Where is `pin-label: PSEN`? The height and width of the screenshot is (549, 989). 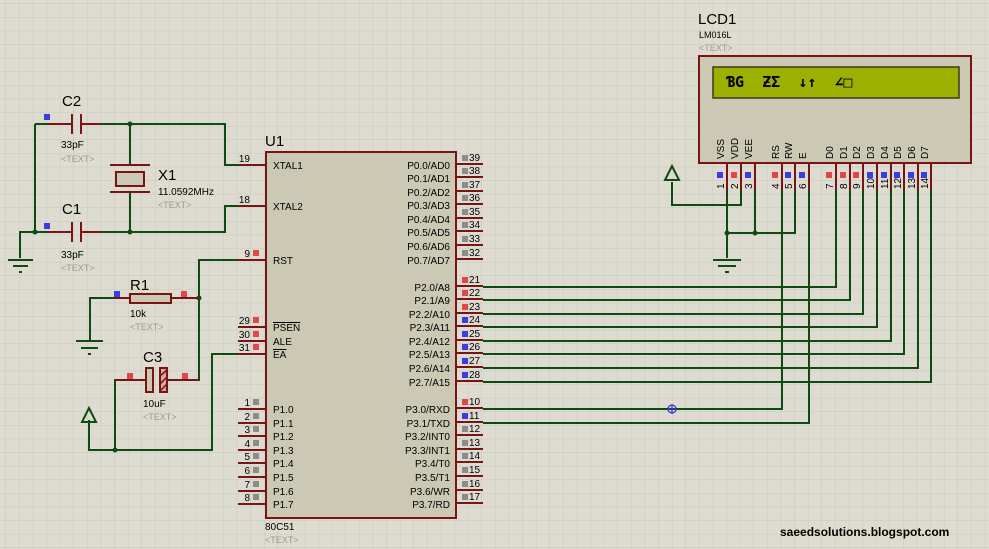 pin-label: PSEN is located at coordinates (286, 328).